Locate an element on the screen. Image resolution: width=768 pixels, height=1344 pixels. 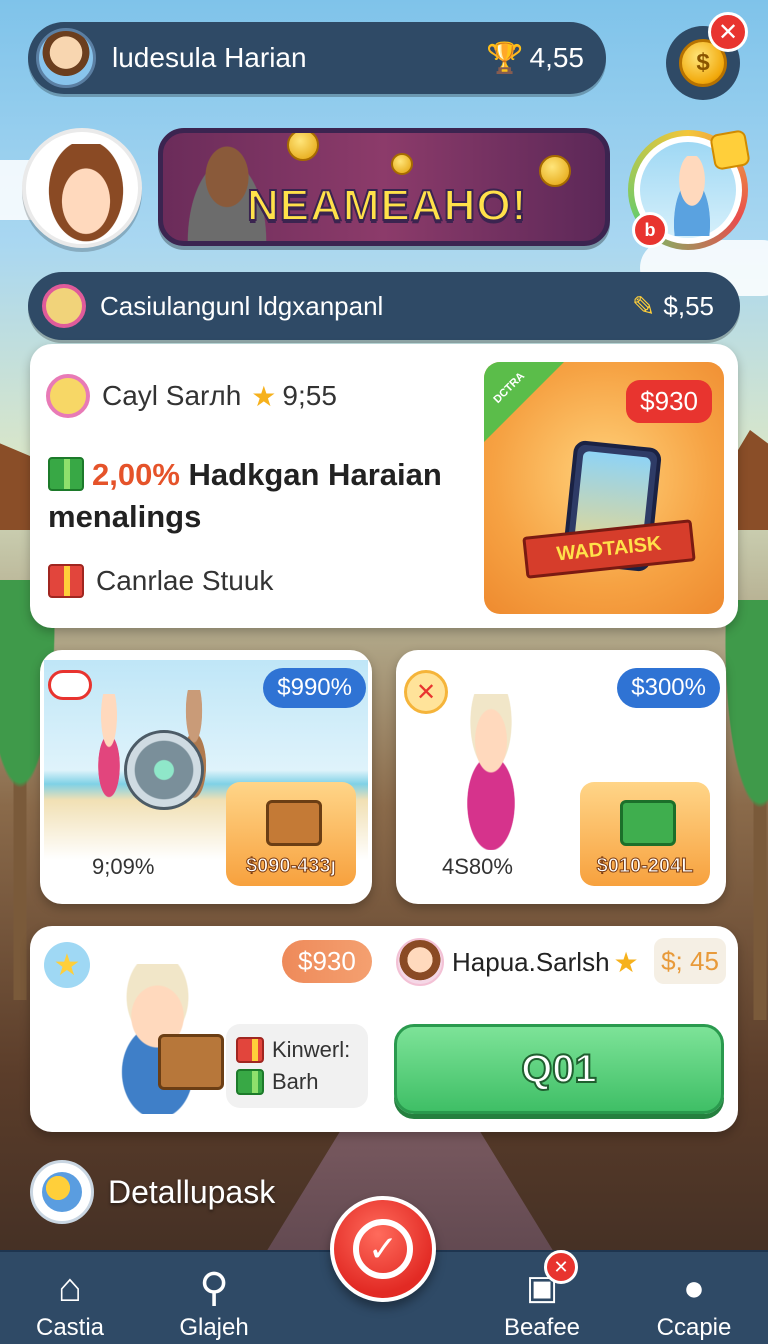
reward-list: Kinwerl: Barh is located at coordinates (297, 1066).